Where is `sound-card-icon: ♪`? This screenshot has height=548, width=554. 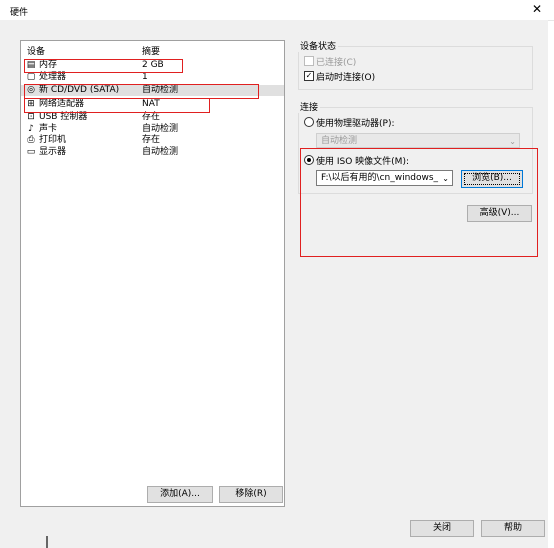 sound-card-icon: ♪ is located at coordinates (31, 129).